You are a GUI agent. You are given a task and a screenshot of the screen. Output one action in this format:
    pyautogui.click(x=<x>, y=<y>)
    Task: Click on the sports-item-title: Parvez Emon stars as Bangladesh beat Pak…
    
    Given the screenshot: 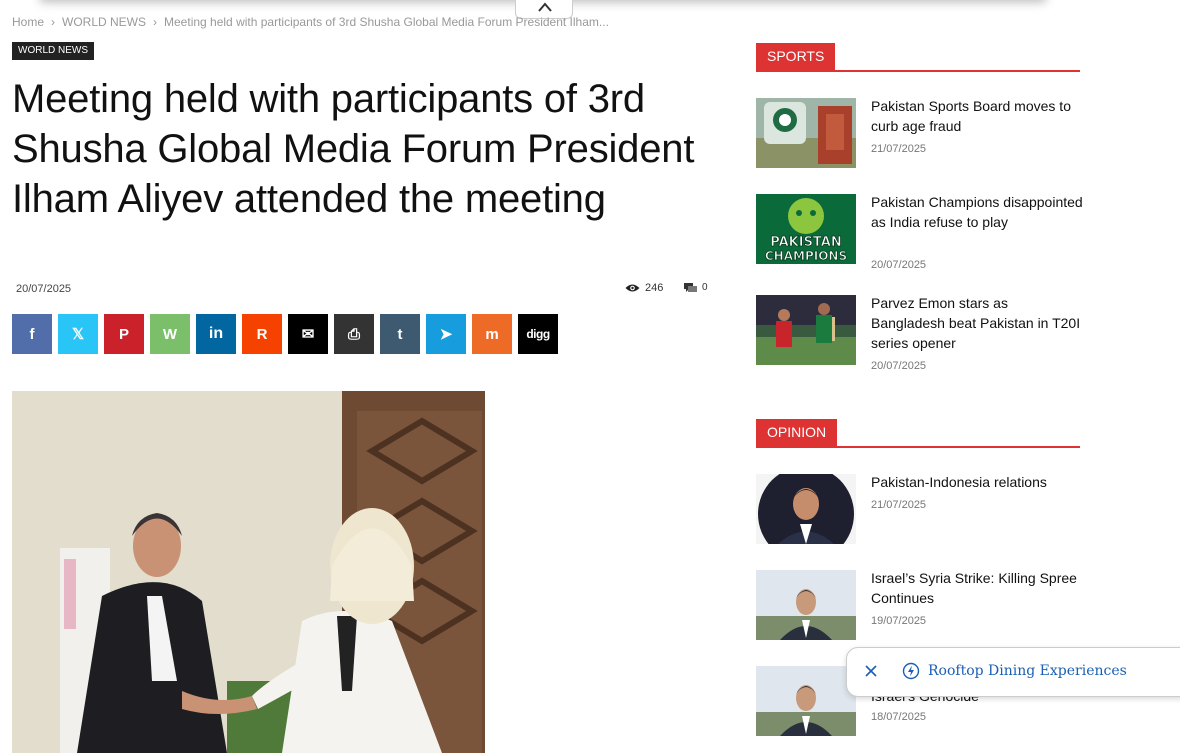 What is the action you would take?
    pyautogui.click(x=977, y=323)
    